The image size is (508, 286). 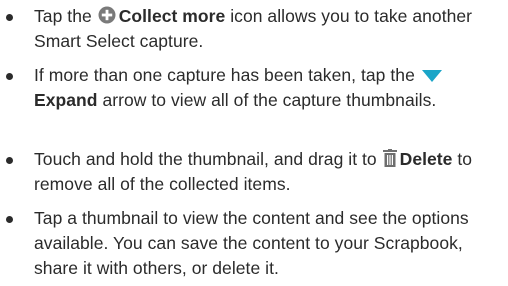 What do you see at coordinates (432, 76) in the screenshot?
I see `expand-arrow-icon` at bounding box center [432, 76].